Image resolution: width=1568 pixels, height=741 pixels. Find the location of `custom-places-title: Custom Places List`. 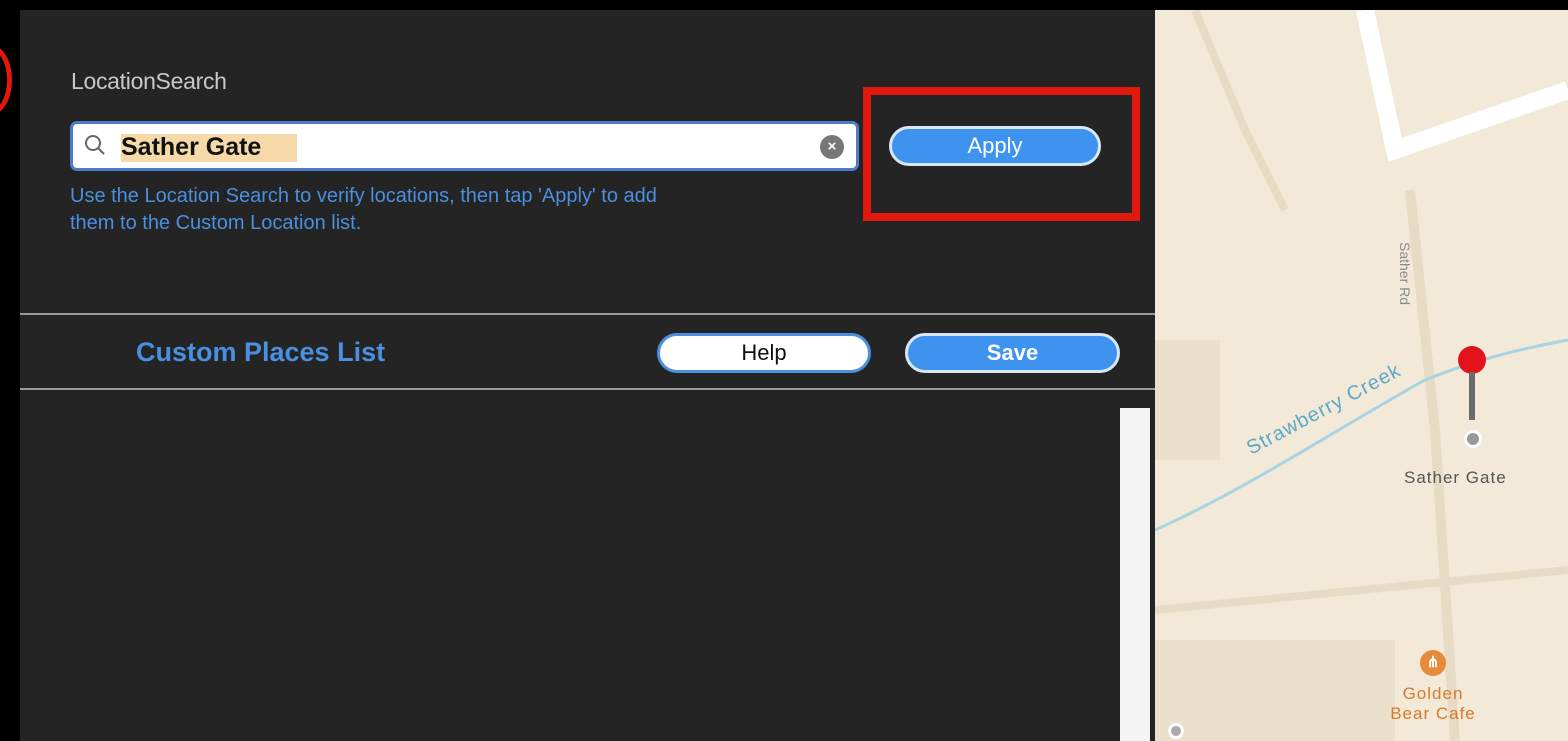

custom-places-title: Custom Places List is located at coordinates (261, 352).